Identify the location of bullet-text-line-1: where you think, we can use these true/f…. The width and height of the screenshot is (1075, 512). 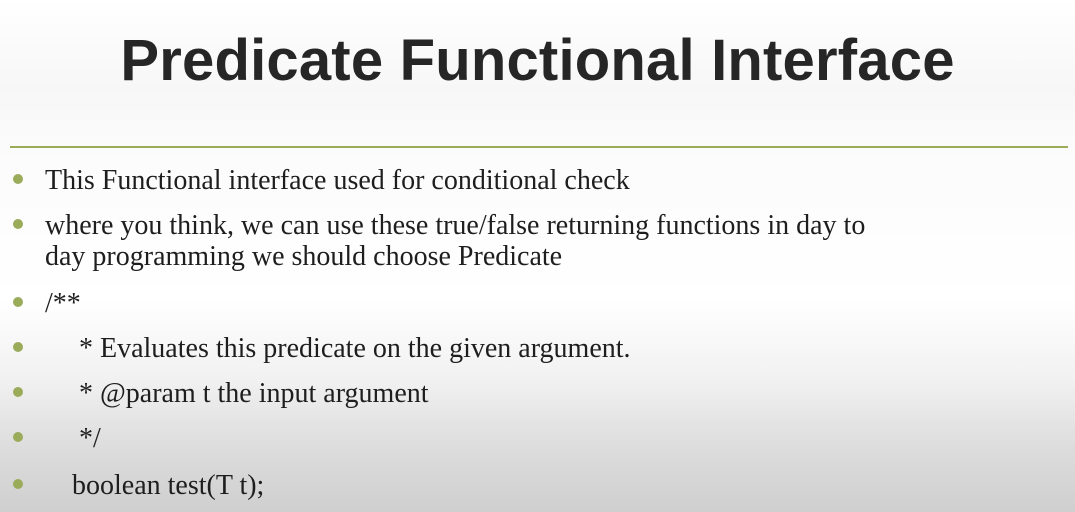
(455, 225).